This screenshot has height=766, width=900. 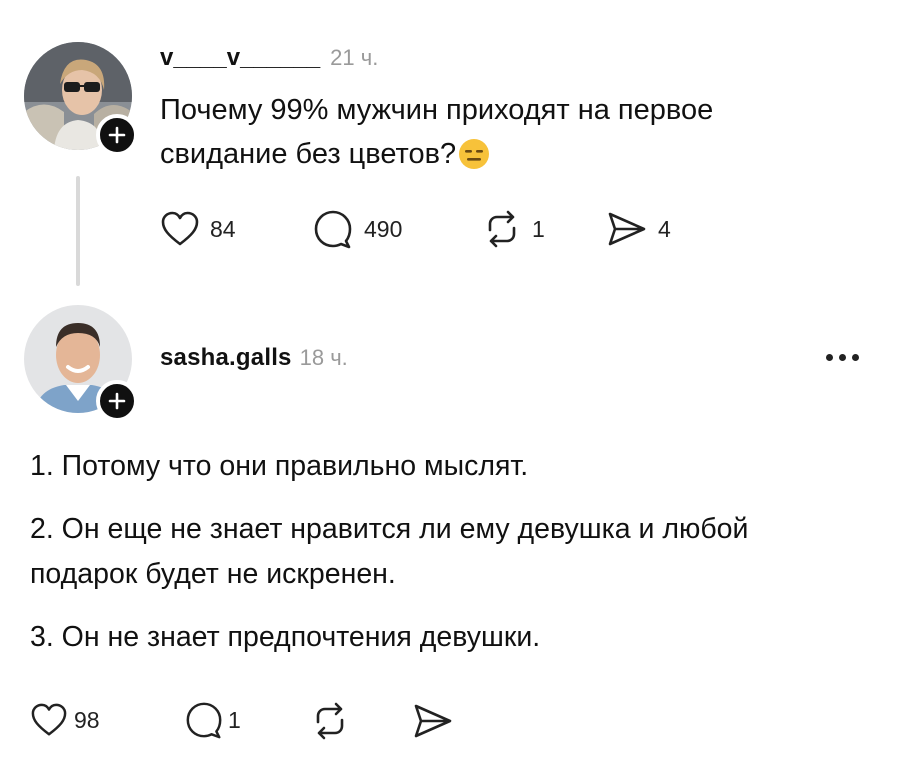 I want to click on reply-follow-button, so click(x=117, y=401).